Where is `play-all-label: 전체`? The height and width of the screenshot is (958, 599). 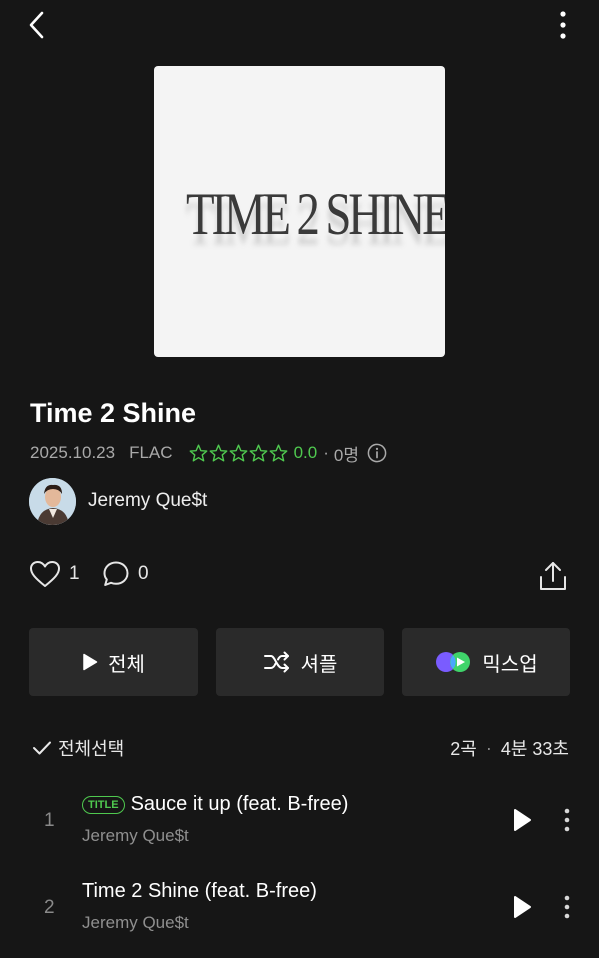 play-all-label: 전체 is located at coordinates (126, 664).